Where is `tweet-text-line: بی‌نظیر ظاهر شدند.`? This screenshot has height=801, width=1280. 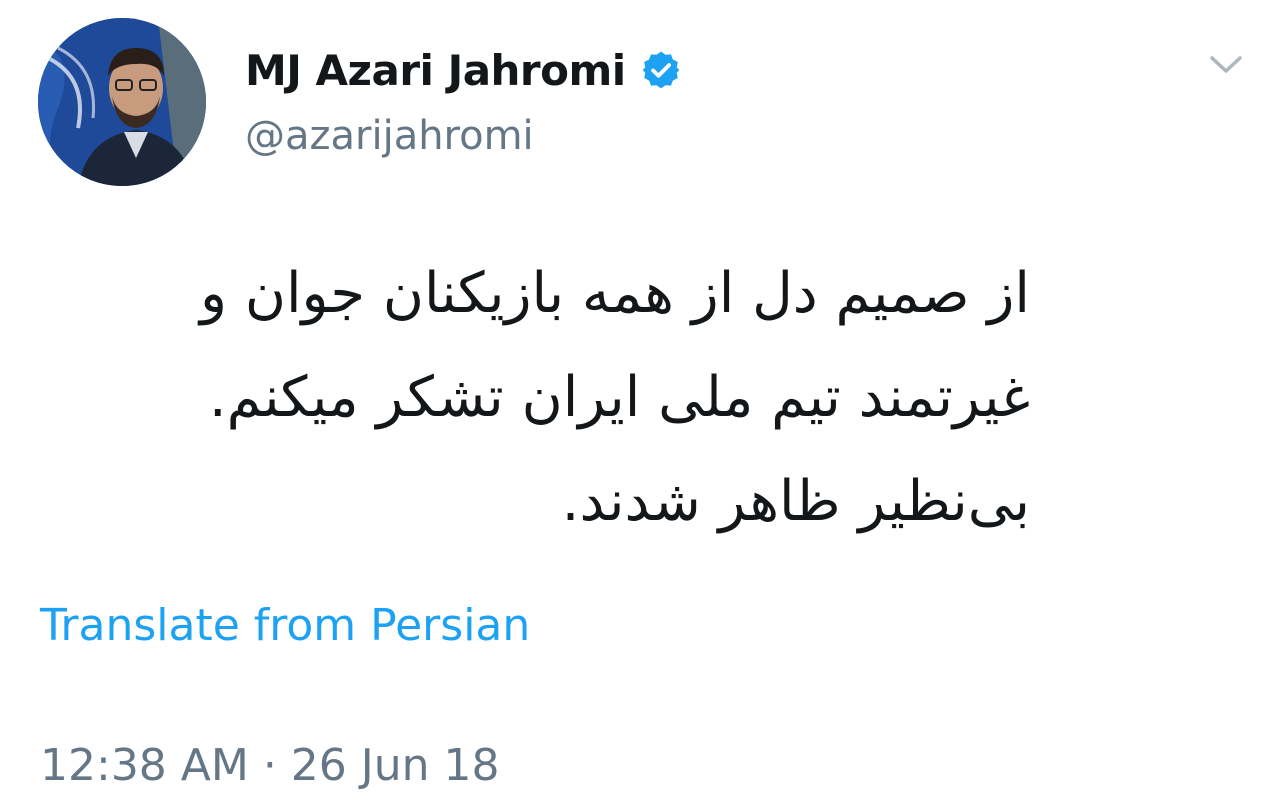
tweet-text-line: بی‌نظیر ظاهر شدند. is located at coordinates (795, 501).